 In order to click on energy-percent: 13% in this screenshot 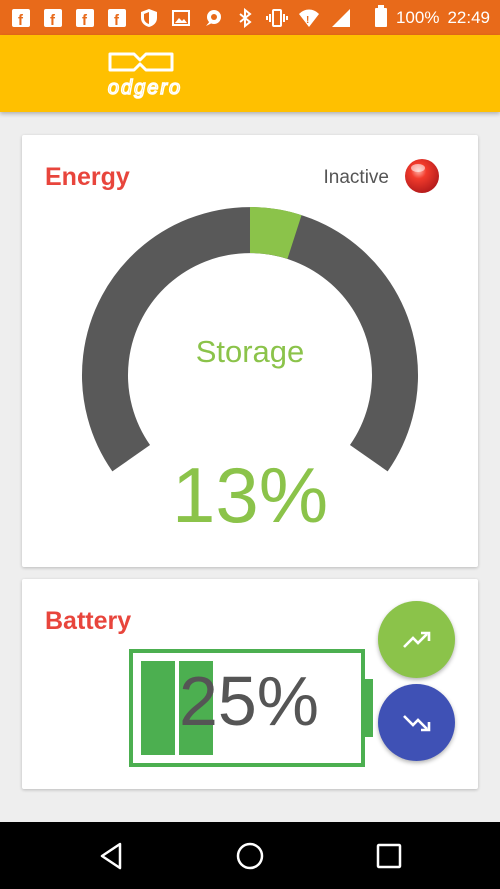, I will do `click(250, 495)`.